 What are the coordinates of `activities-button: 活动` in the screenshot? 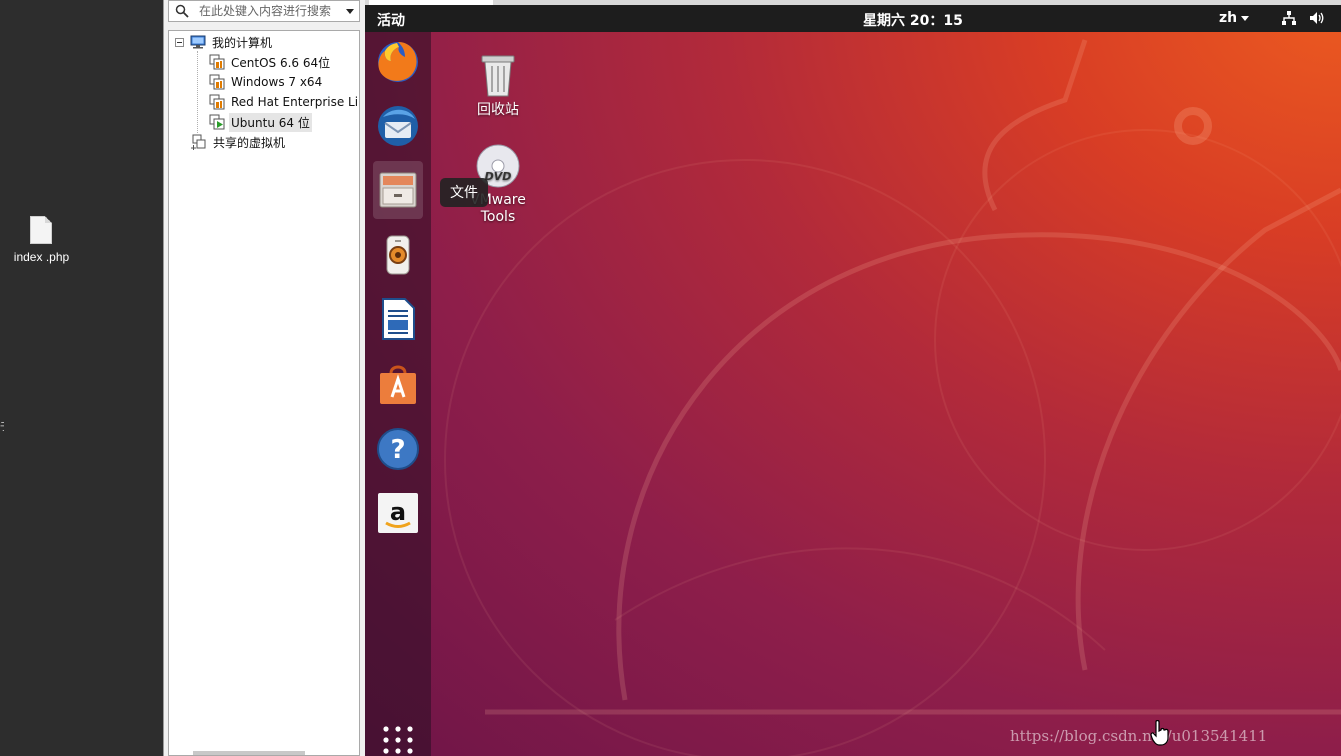 It's located at (391, 20).